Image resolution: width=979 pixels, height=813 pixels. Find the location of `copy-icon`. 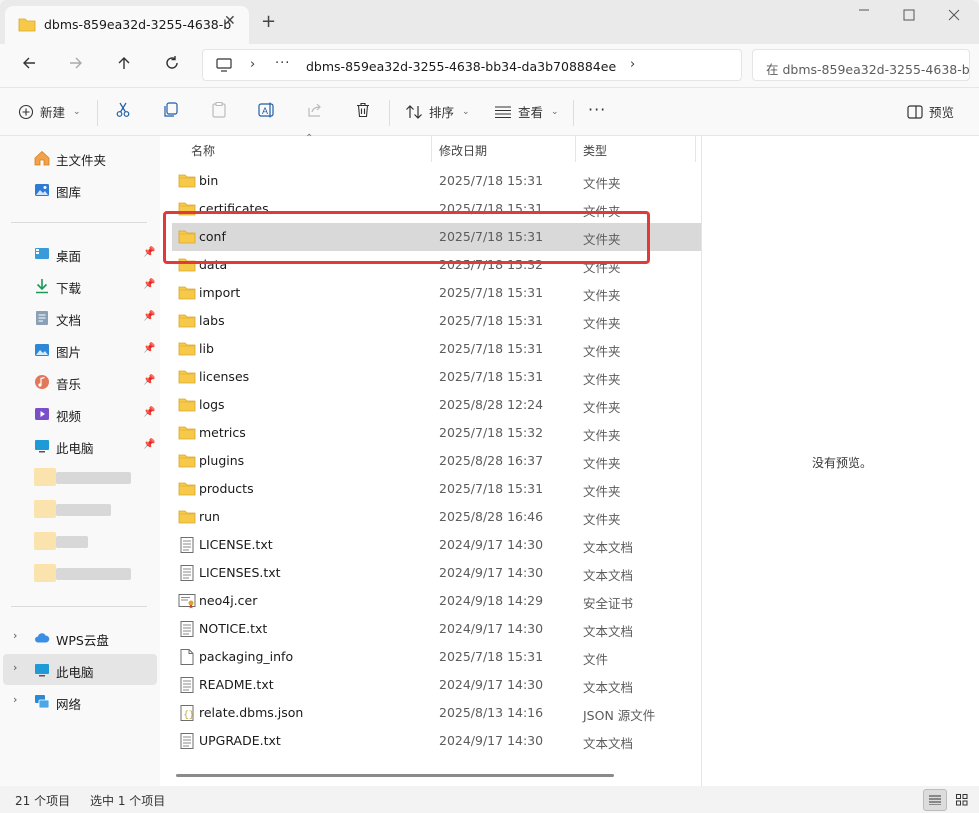

copy-icon is located at coordinates (171, 110).